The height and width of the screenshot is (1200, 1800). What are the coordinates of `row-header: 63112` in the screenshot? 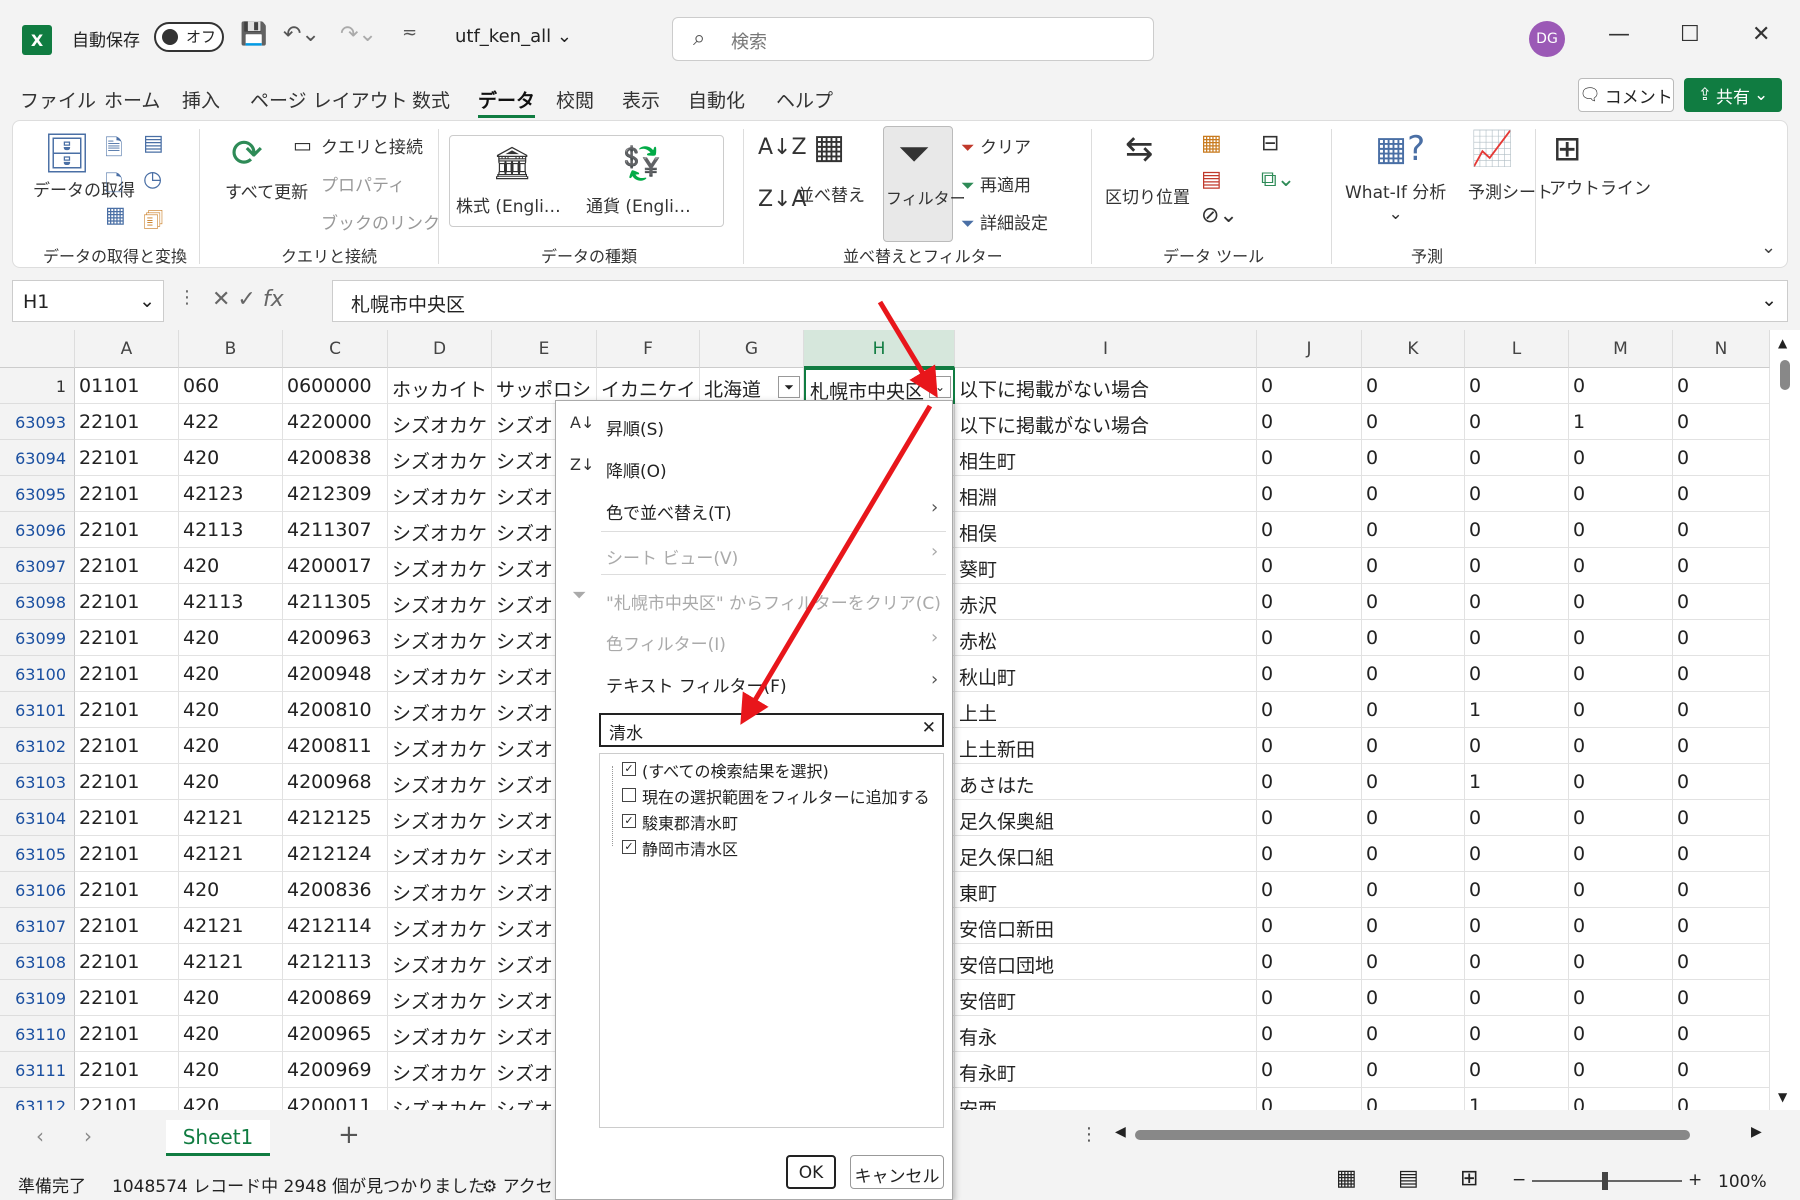 It's located at (37, 1099).